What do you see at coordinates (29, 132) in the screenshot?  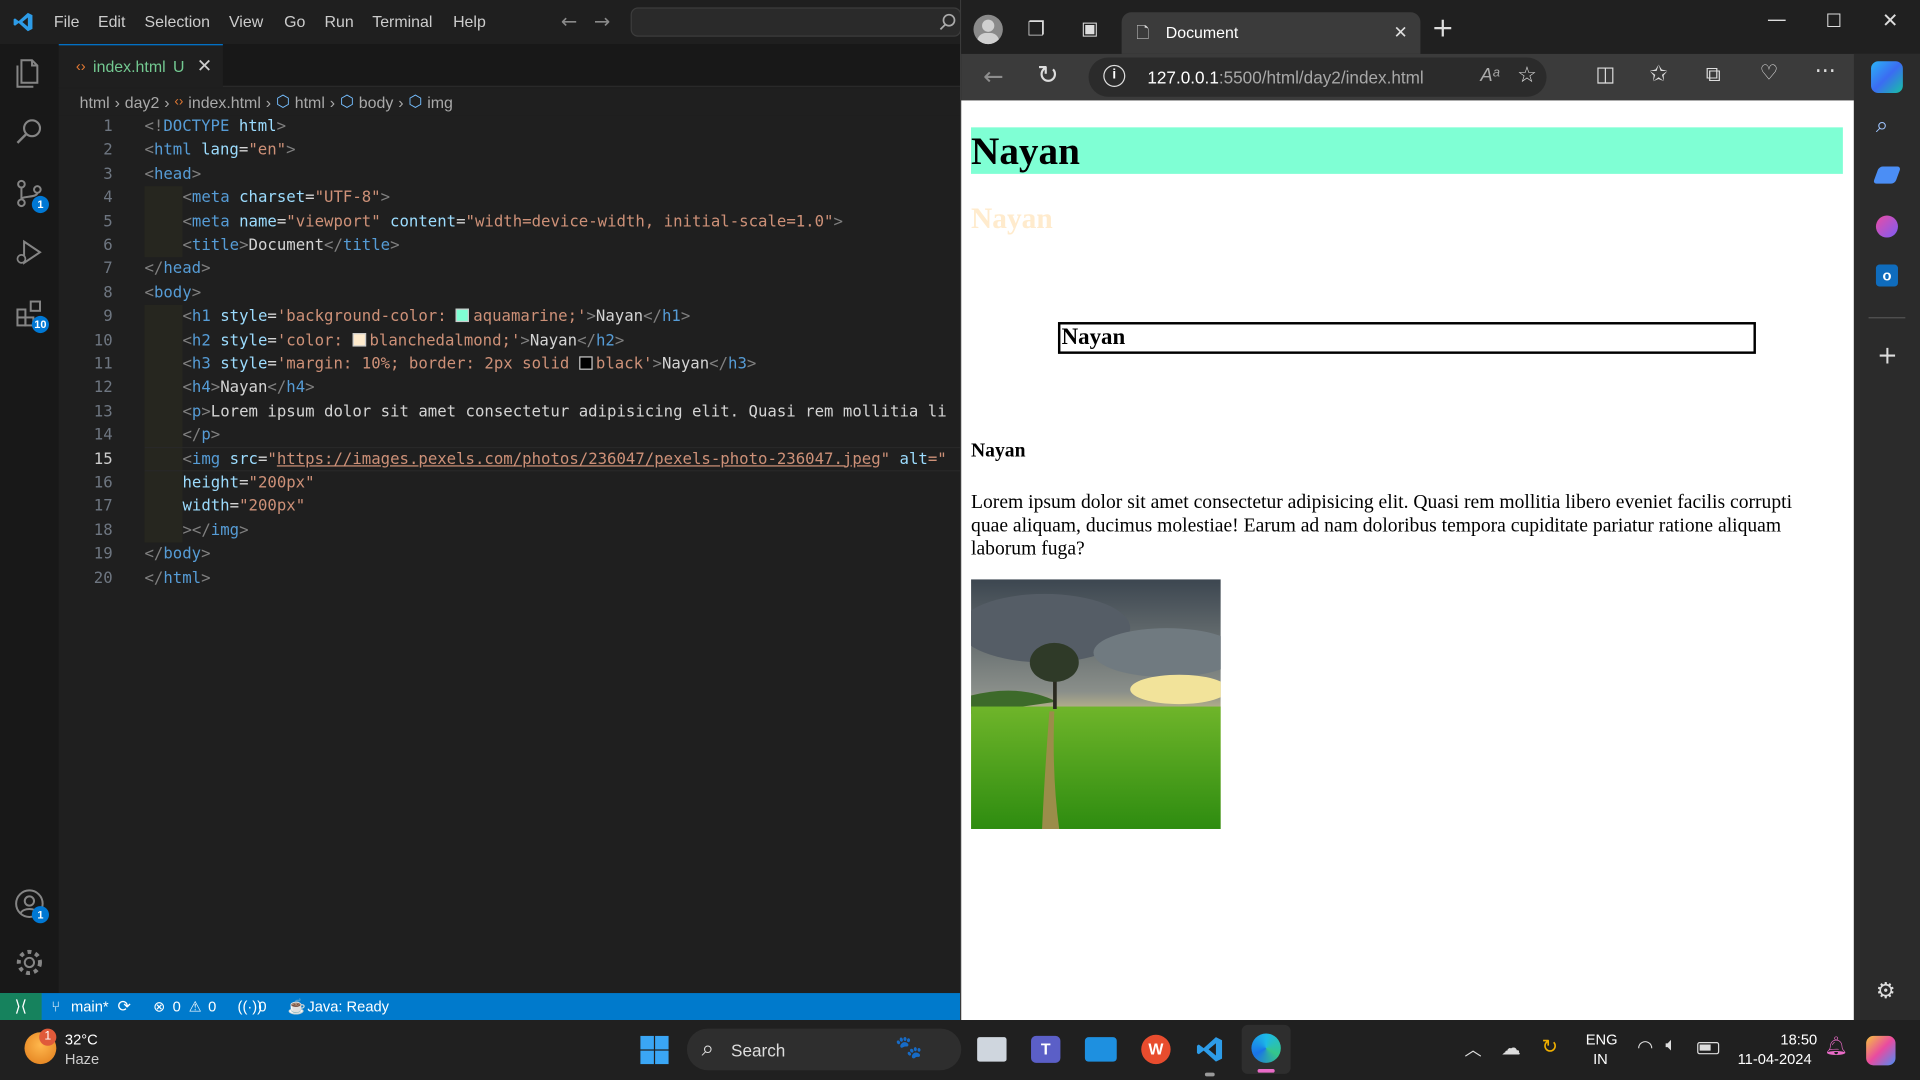 I see `search-activity-icon` at bounding box center [29, 132].